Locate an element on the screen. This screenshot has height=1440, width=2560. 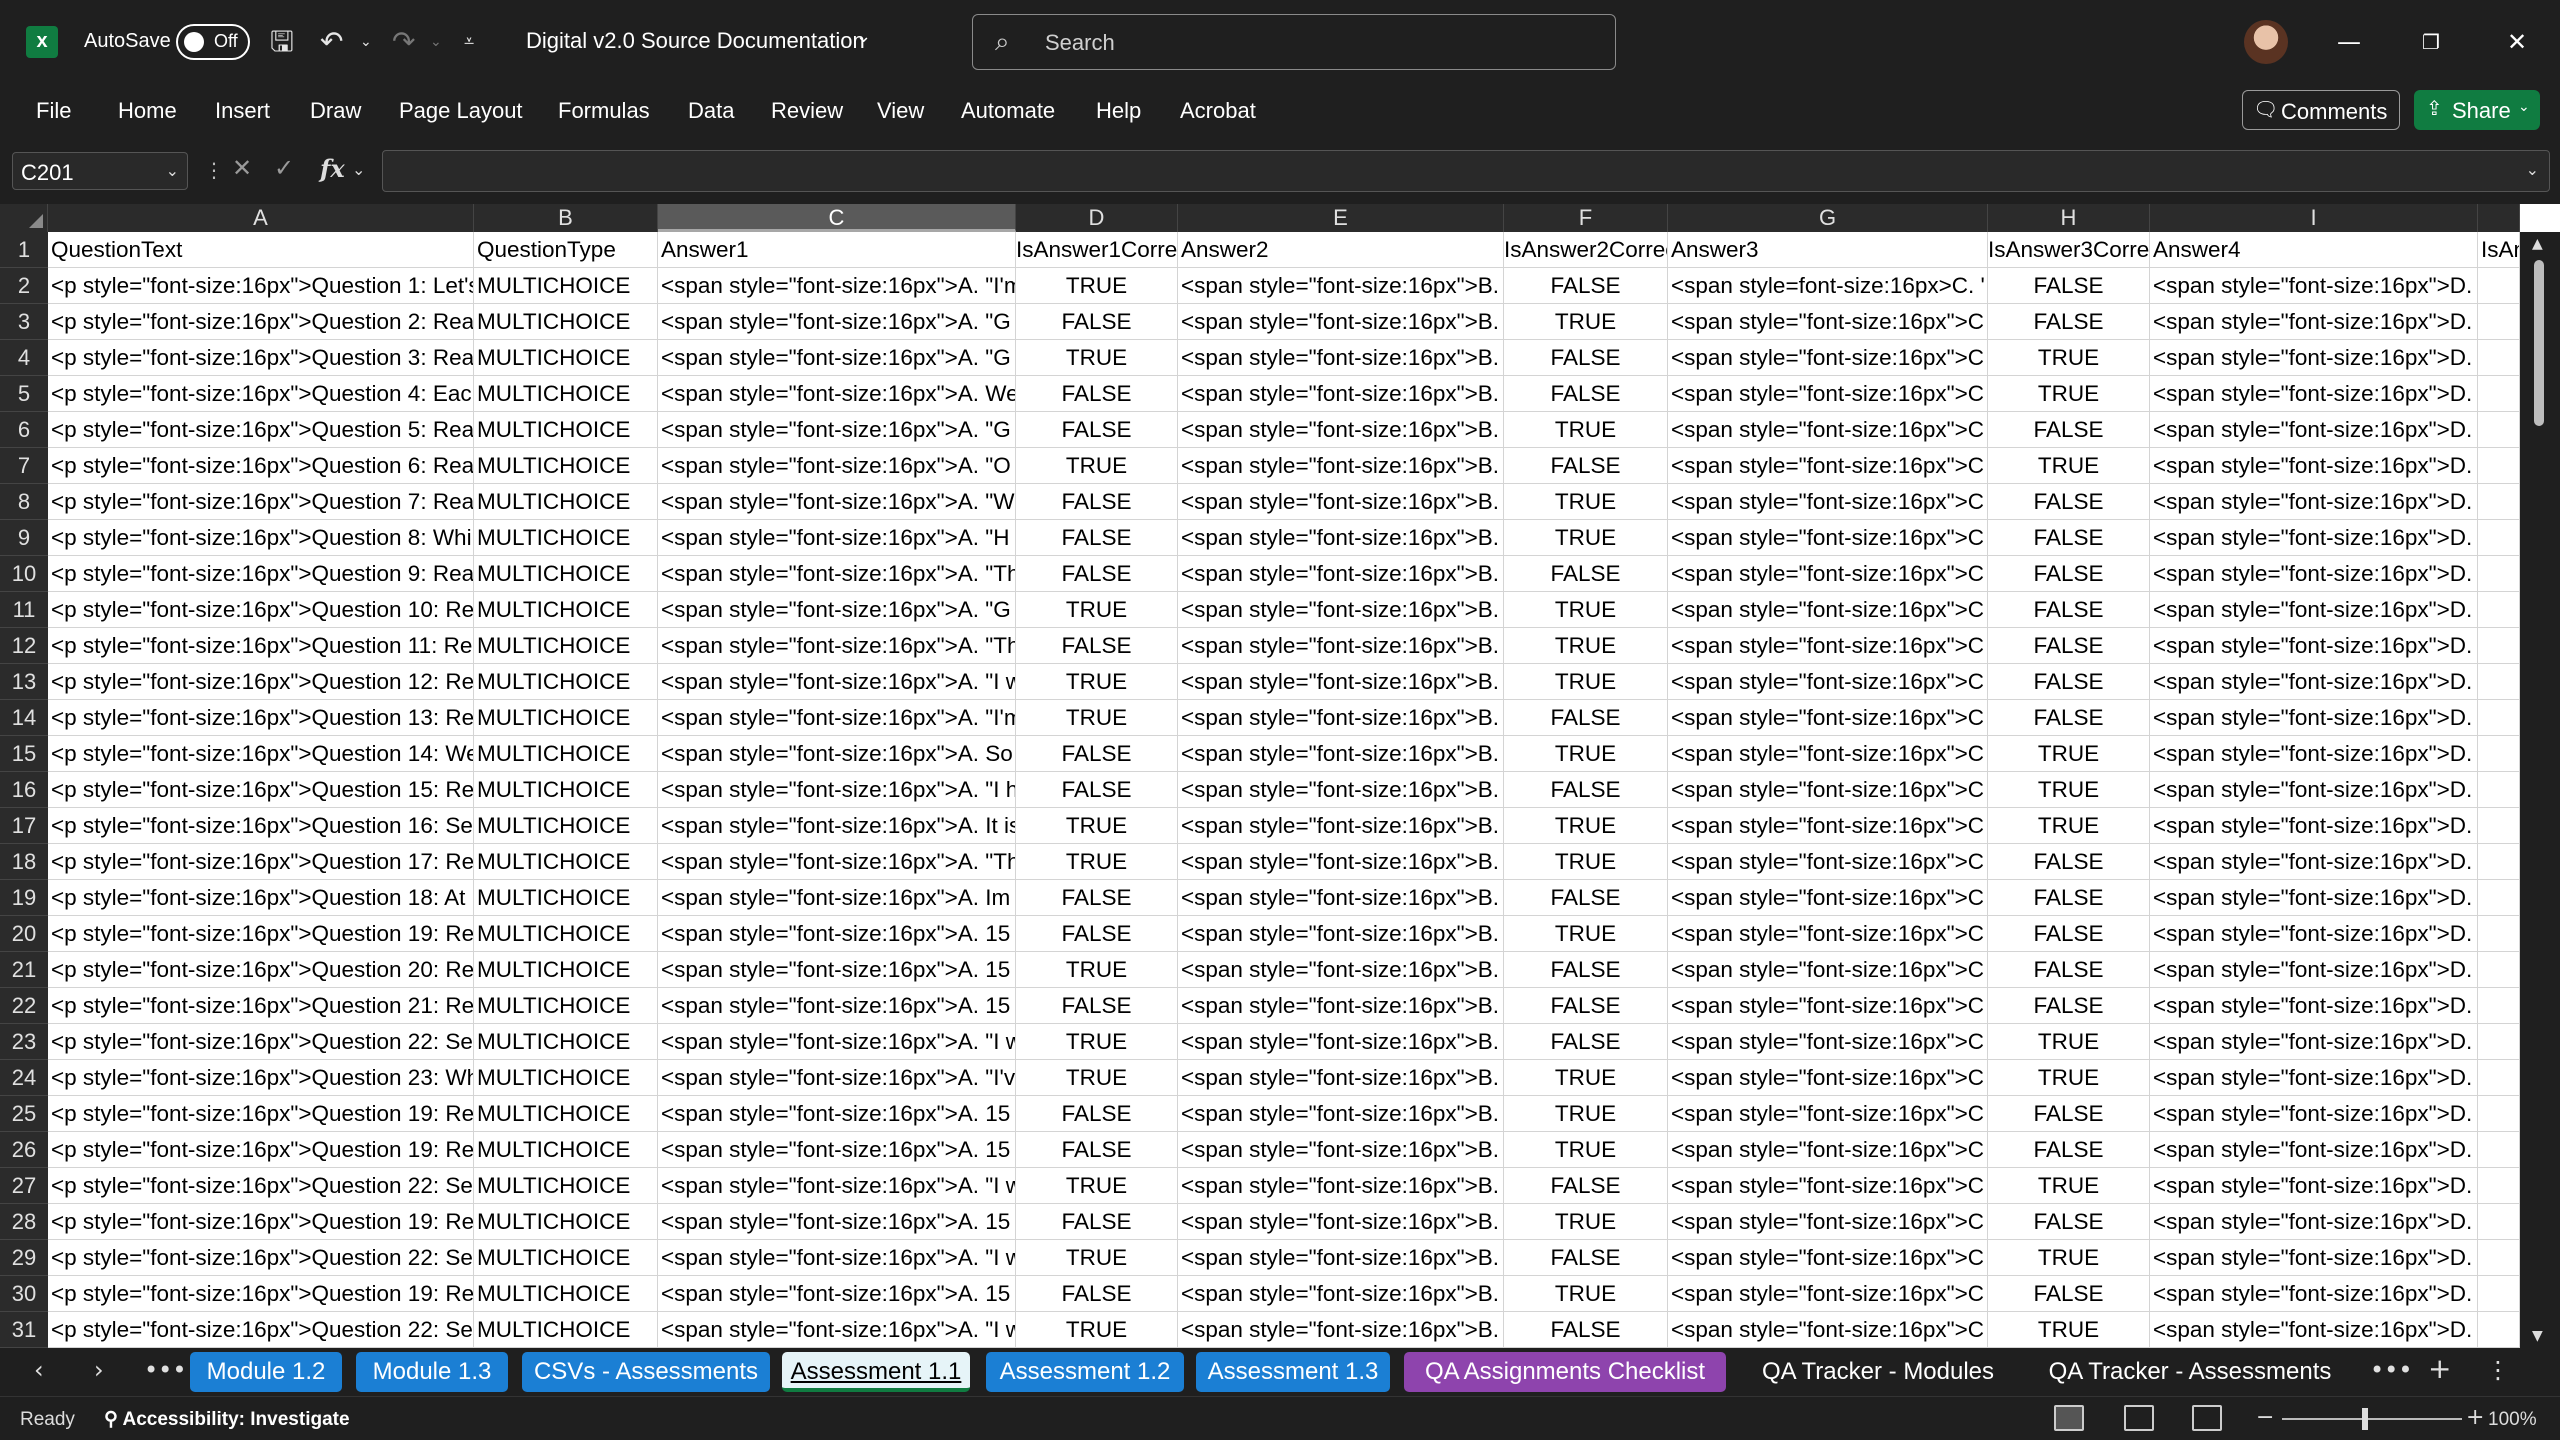
row-header: 24 is located at coordinates (24, 1078).